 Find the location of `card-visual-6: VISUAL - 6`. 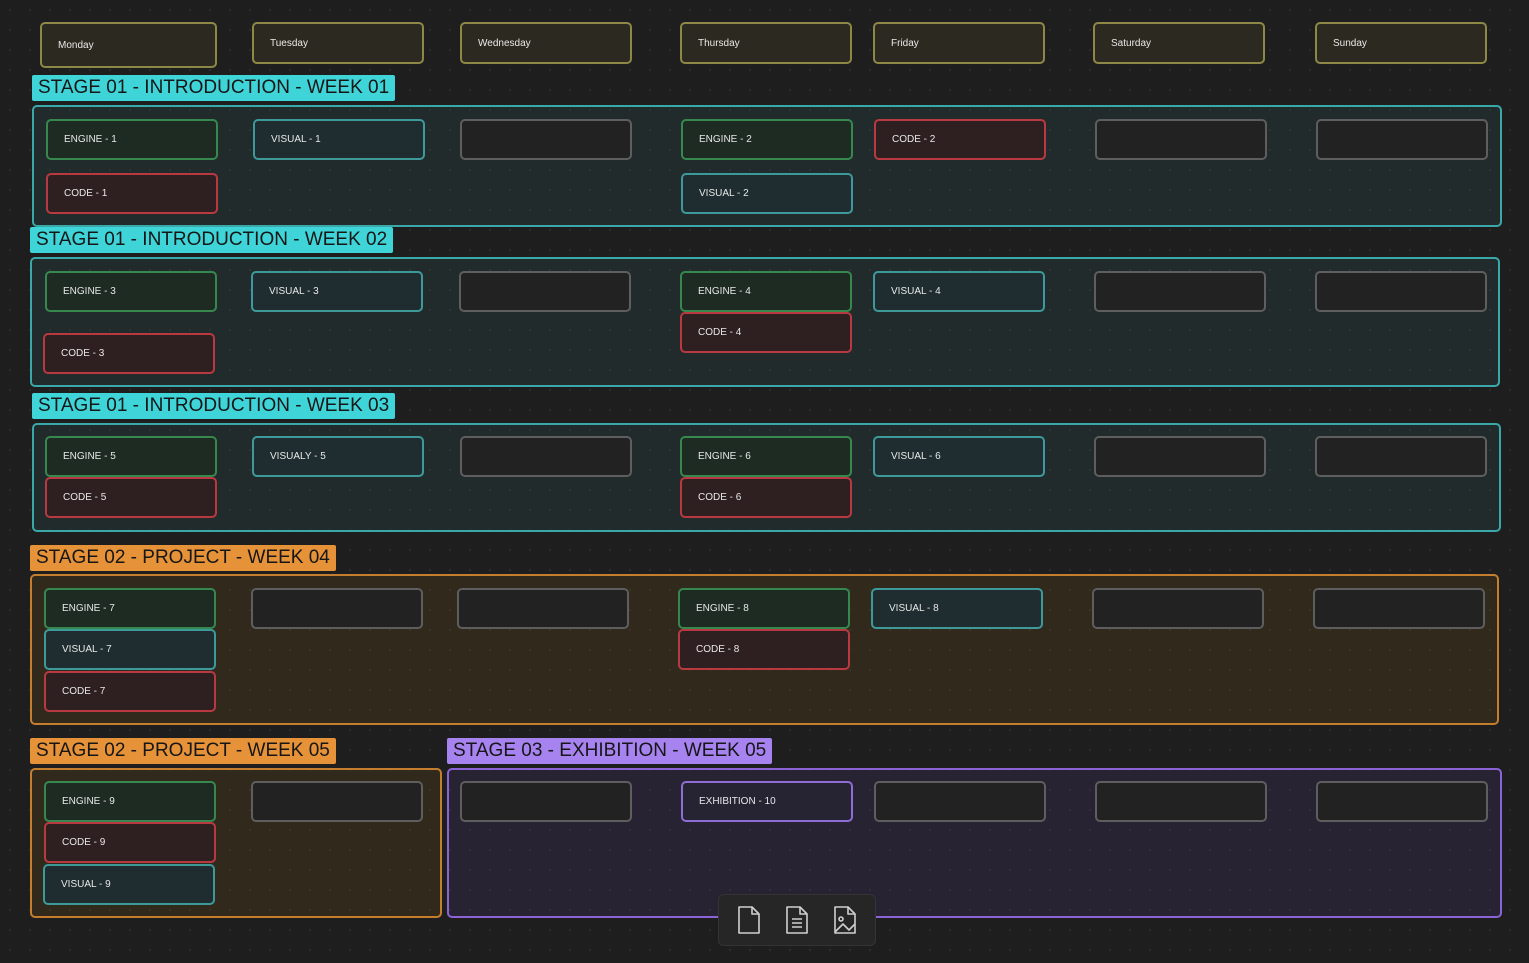

card-visual-6: VISUAL - 6 is located at coordinates (959, 456).